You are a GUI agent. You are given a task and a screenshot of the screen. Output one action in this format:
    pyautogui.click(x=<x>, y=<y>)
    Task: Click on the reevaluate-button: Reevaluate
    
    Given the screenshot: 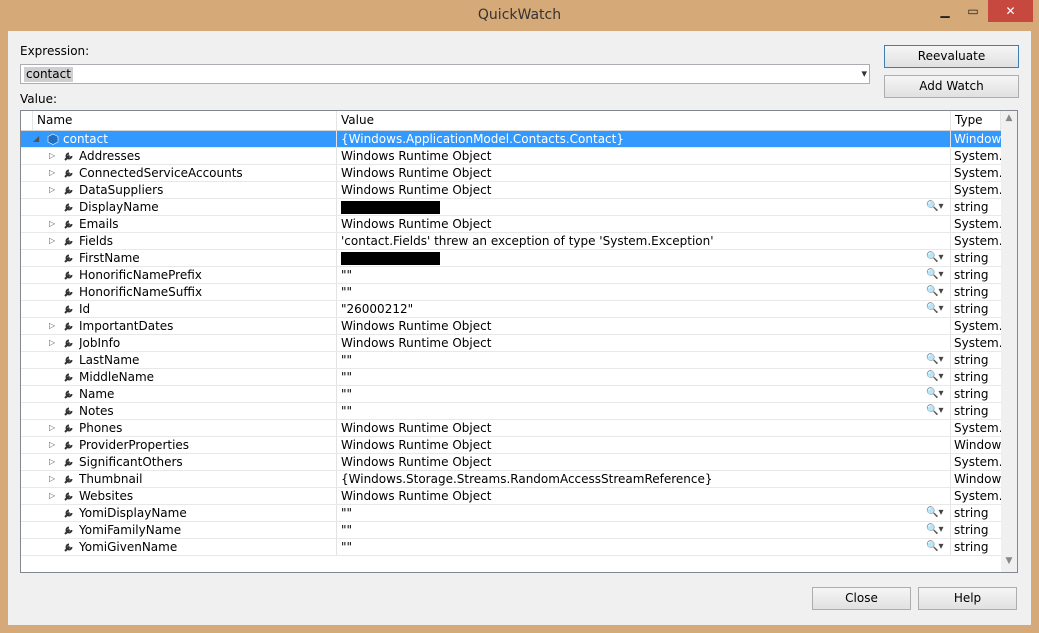 What is the action you would take?
    pyautogui.click(x=951, y=56)
    